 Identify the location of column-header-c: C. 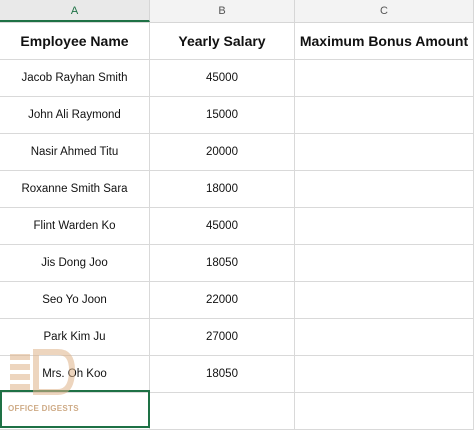
(384, 11).